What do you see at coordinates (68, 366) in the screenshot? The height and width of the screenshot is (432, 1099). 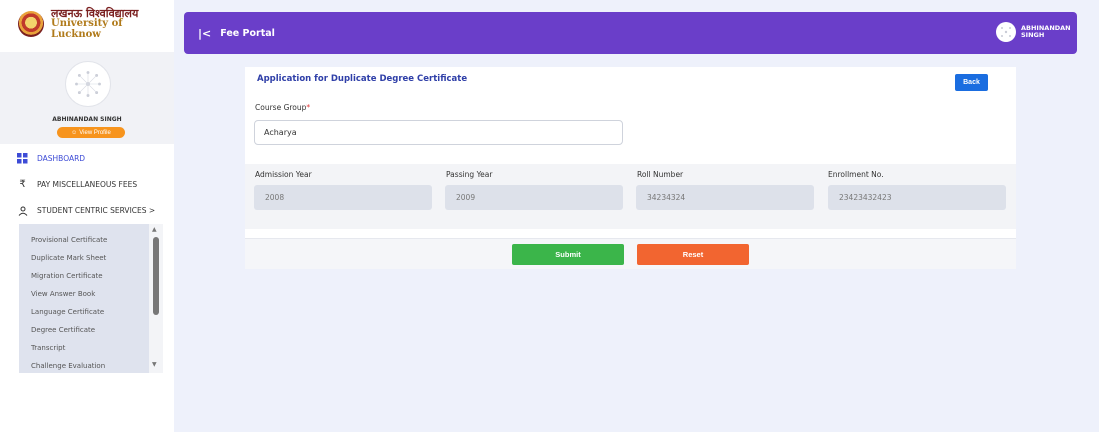 I see `submenu-item-challenge: Challenge Evaluation` at bounding box center [68, 366].